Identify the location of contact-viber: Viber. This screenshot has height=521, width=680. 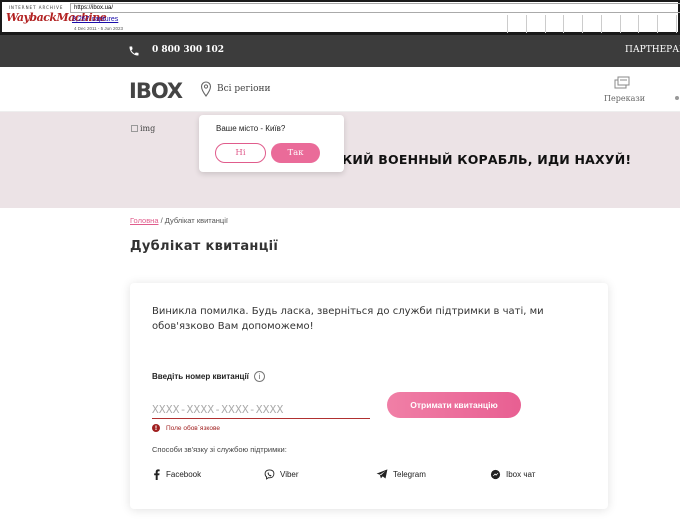
(281, 474).